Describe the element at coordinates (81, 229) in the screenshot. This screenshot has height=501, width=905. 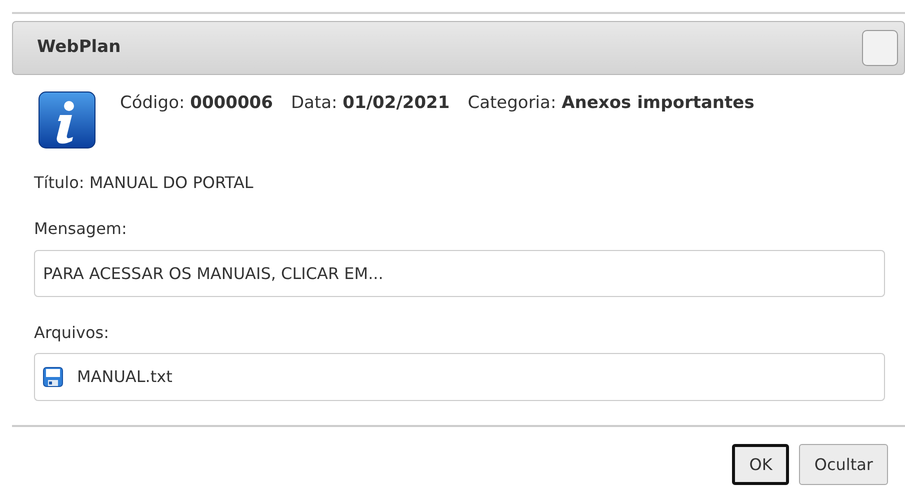
I see `message-label: Mensagem:` at that location.